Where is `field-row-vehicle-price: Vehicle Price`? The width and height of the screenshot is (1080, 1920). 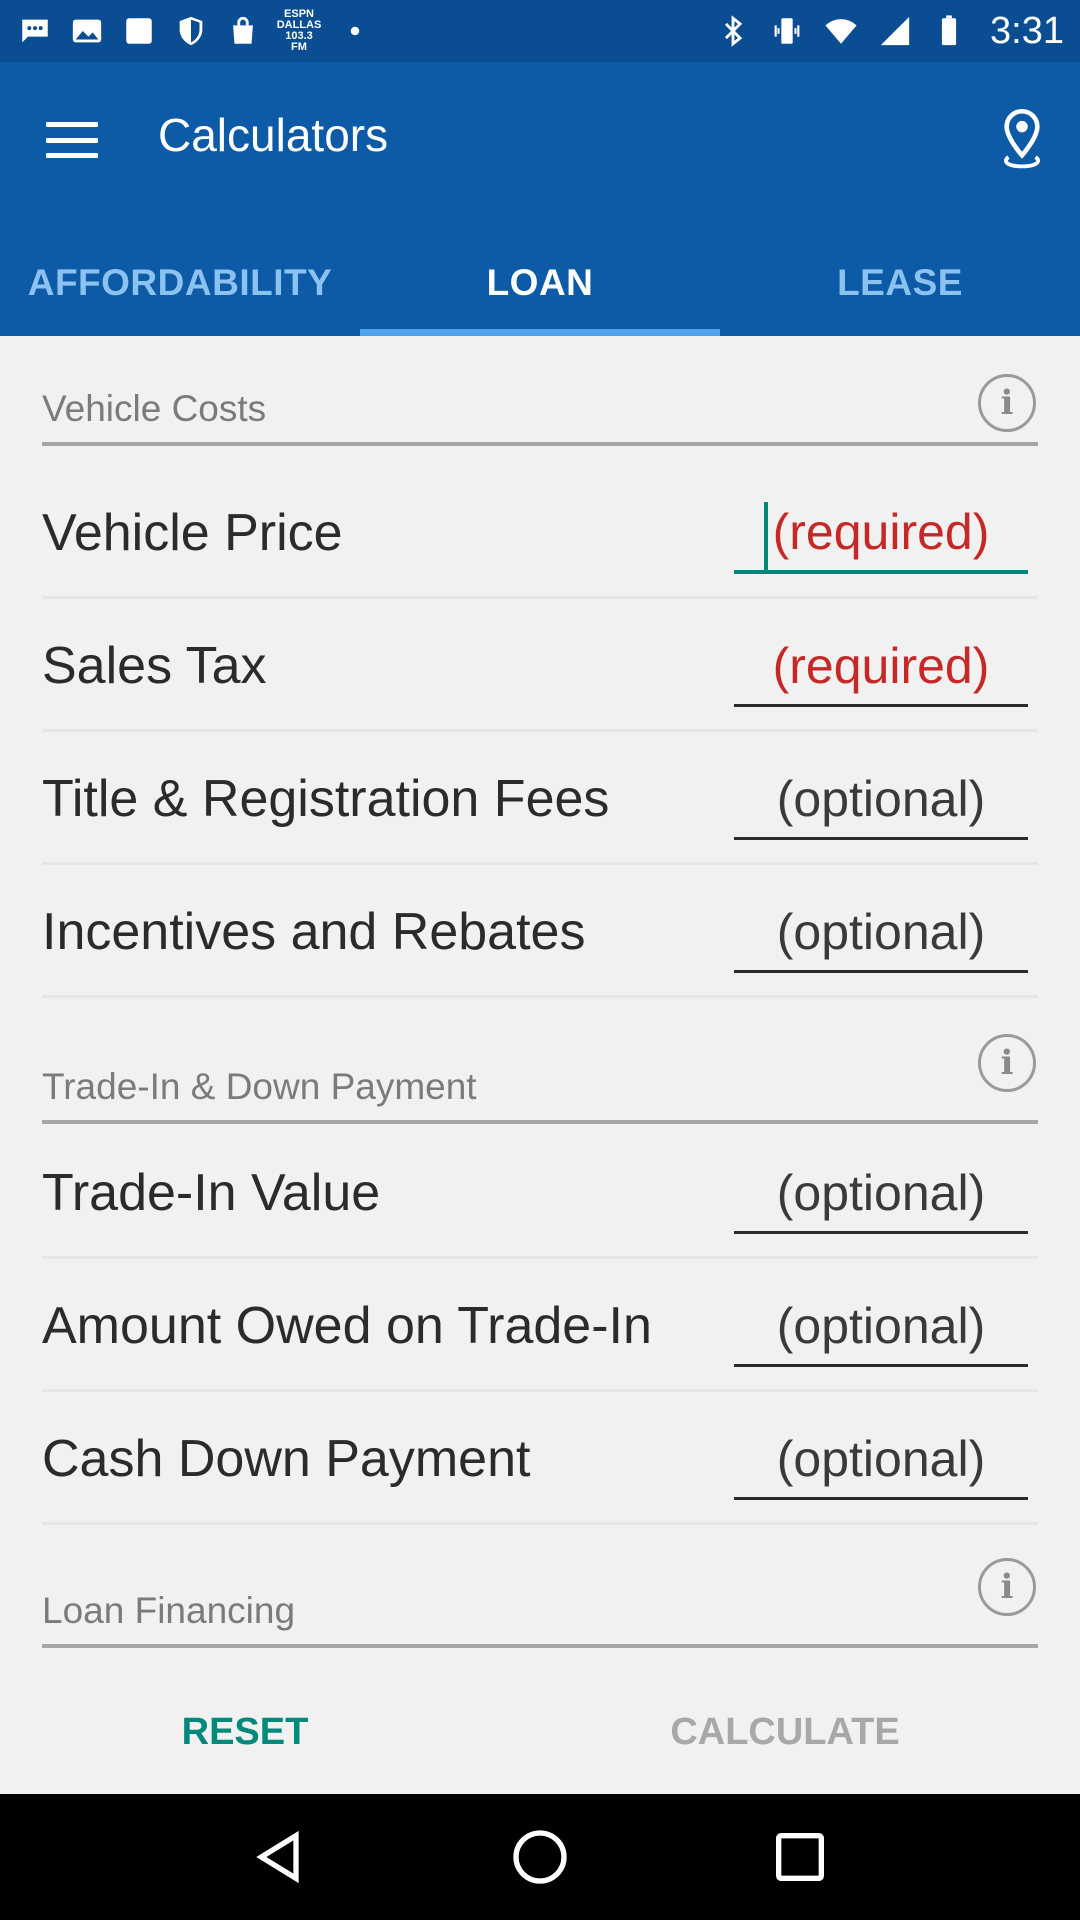 field-row-vehicle-price: Vehicle Price is located at coordinates (540, 532).